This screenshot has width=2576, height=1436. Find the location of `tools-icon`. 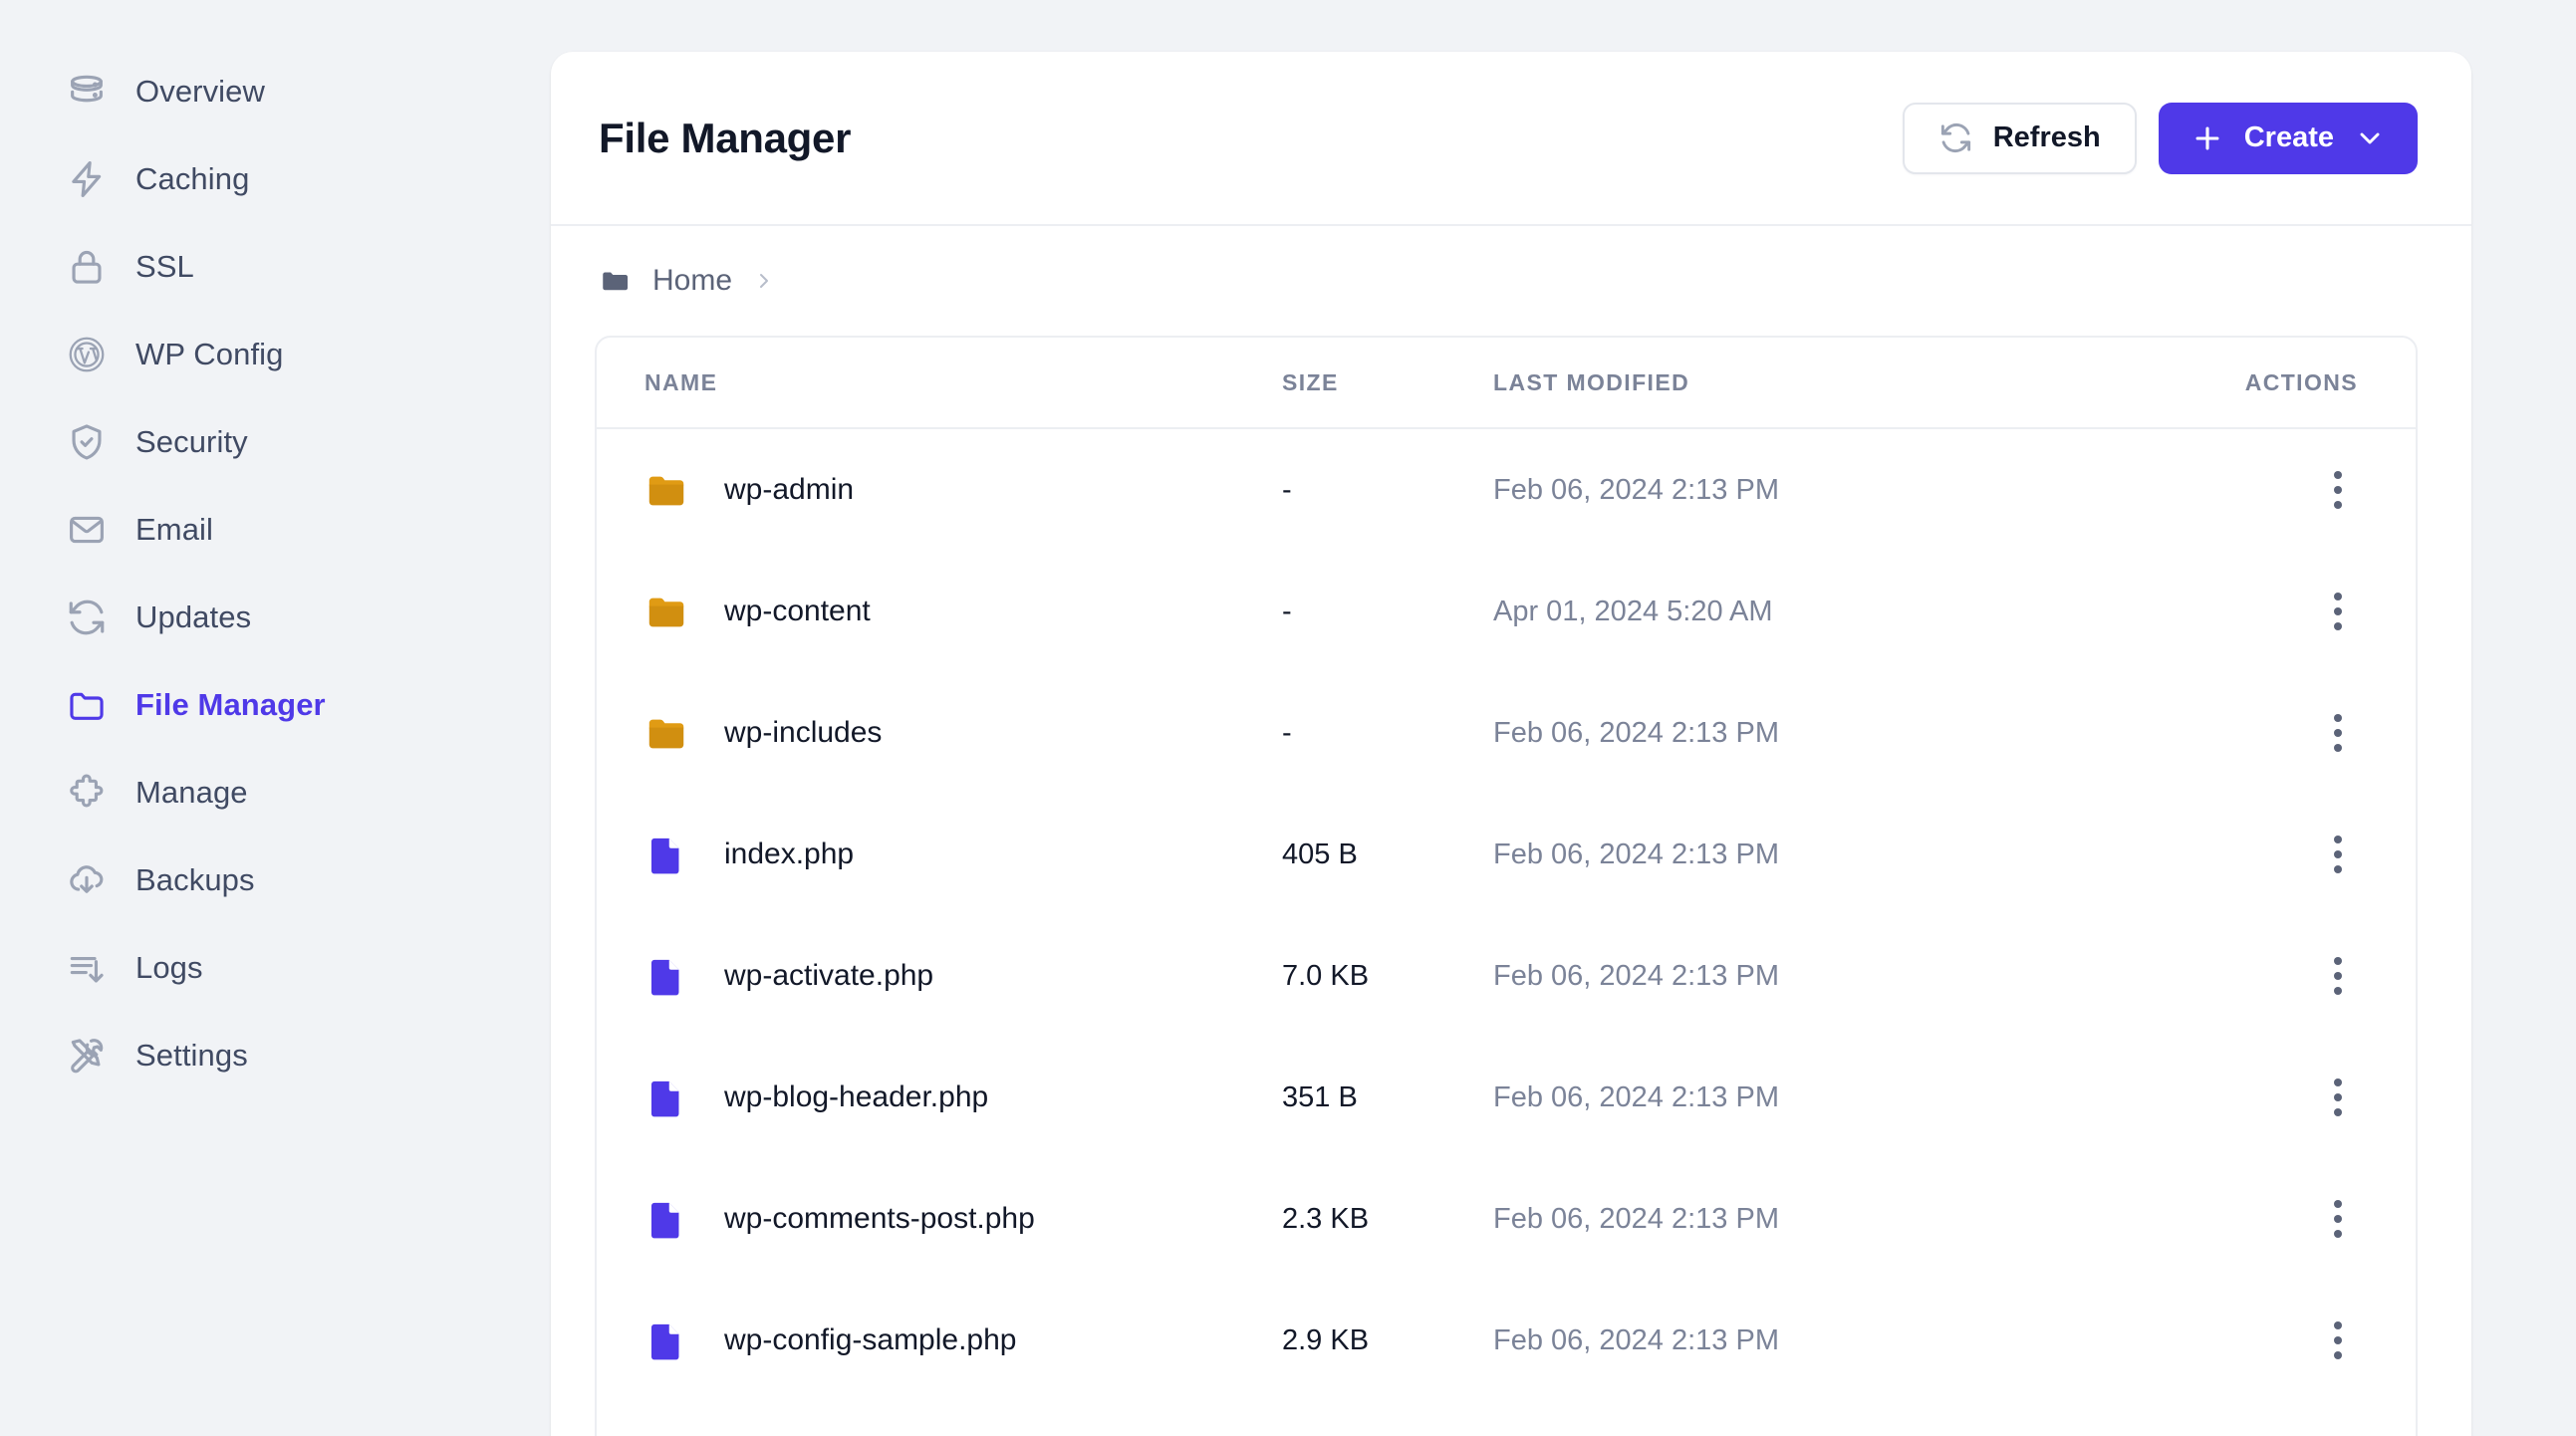

tools-icon is located at coordinates (87, 1056).